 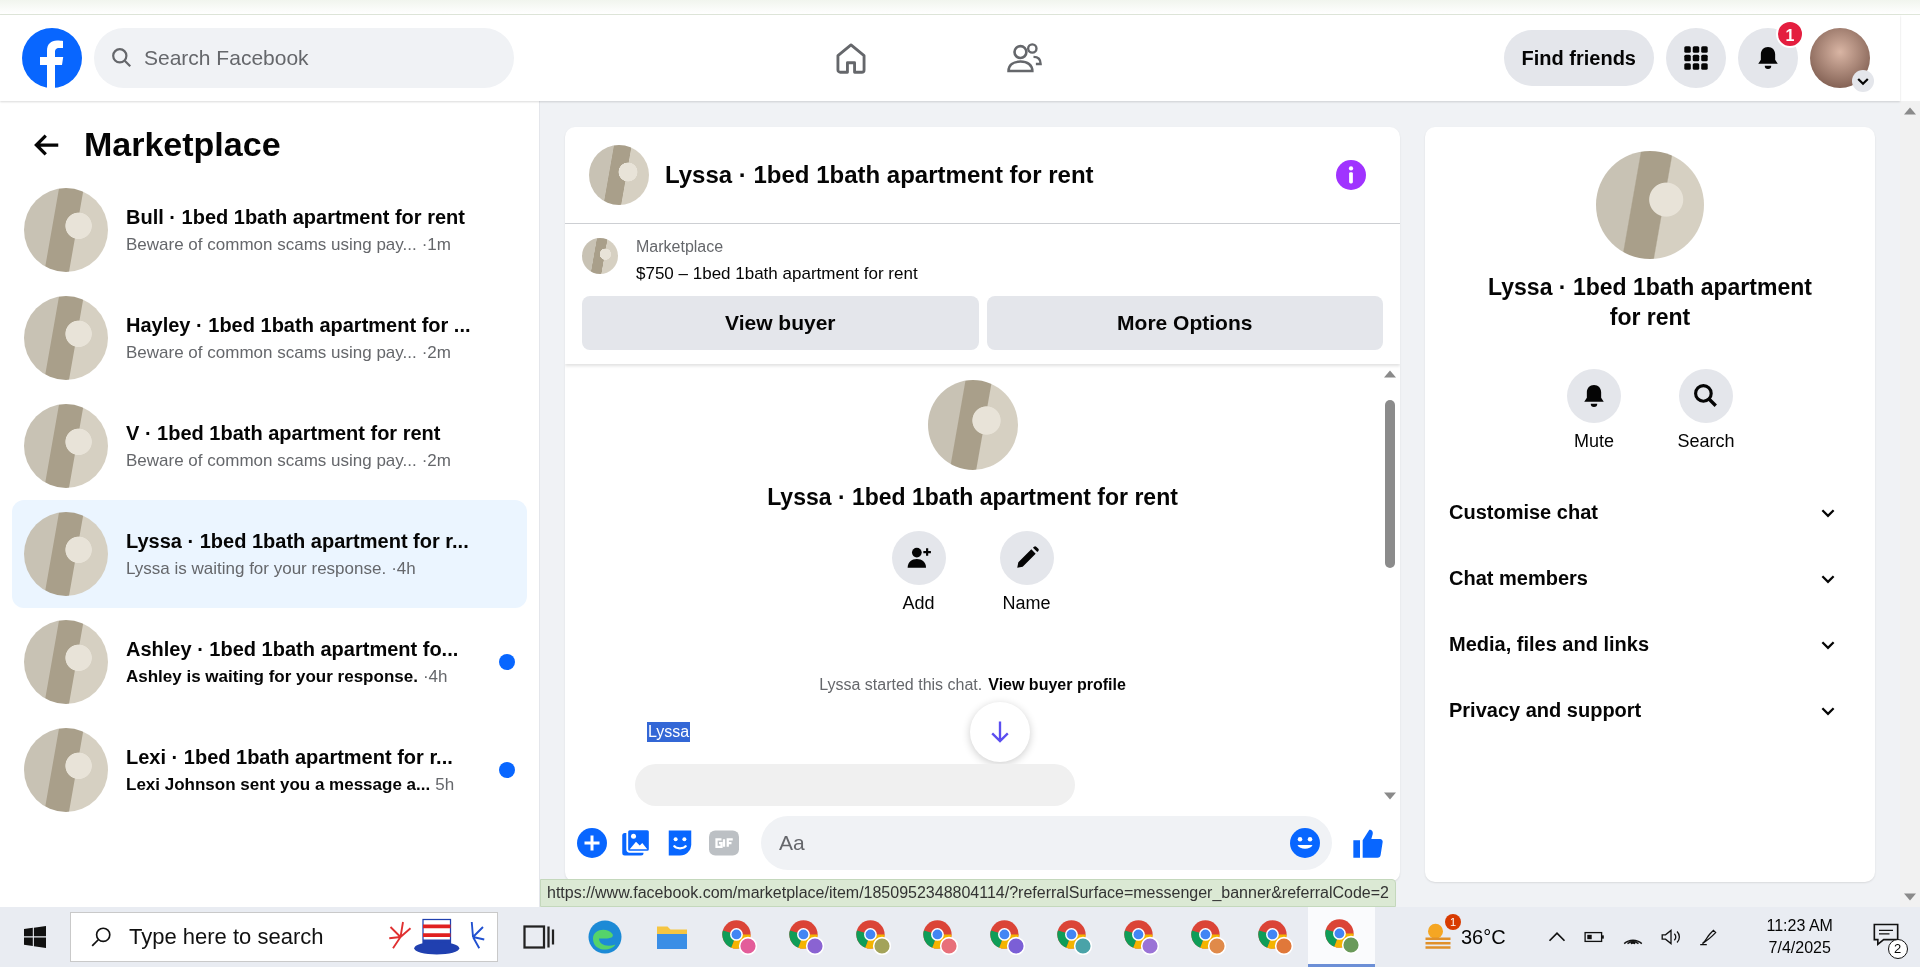 I want to click on windows-start-icon, so click(x=35, y=937).